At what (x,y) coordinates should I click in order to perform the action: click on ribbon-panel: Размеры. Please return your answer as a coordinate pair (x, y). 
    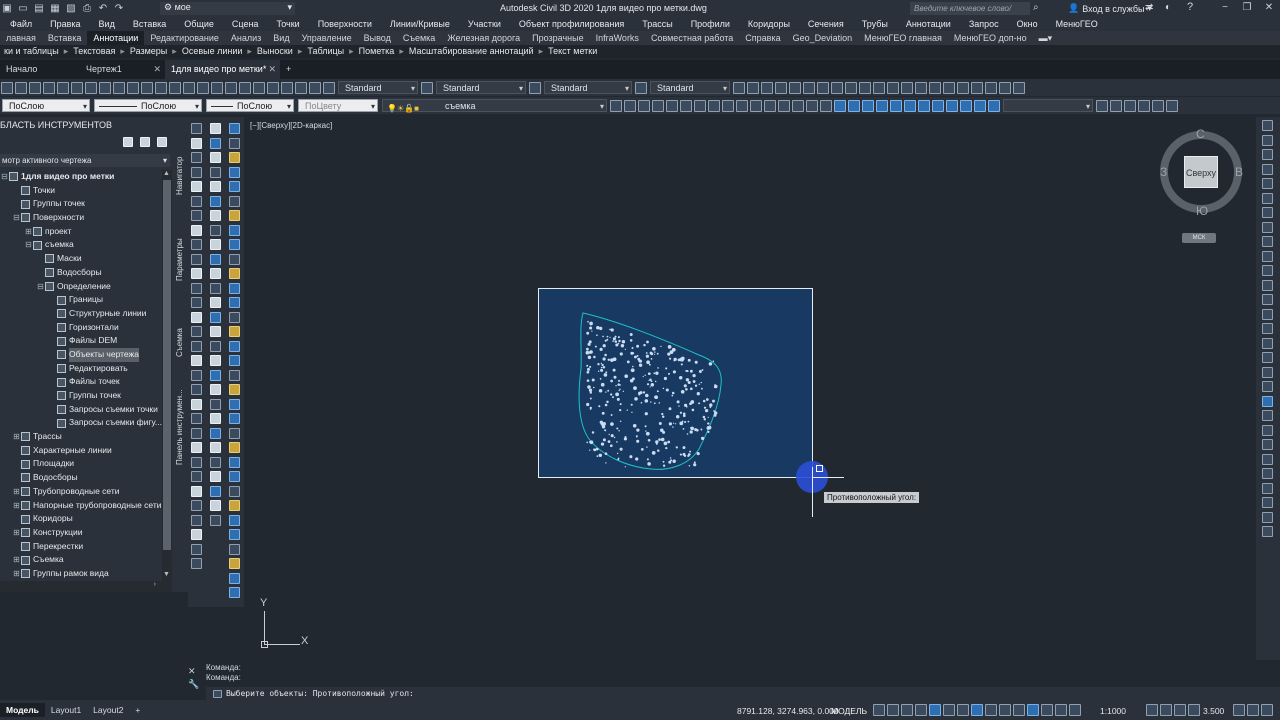
    Looking at the image, I should click on (148, 51).